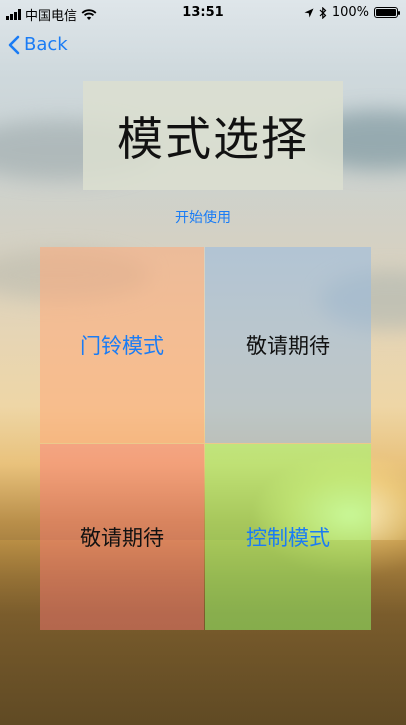 Image resolution: width=406 pixels, height=725 pixels. I want to click on control-mode-tile: 控制模式, so click(288, 537).